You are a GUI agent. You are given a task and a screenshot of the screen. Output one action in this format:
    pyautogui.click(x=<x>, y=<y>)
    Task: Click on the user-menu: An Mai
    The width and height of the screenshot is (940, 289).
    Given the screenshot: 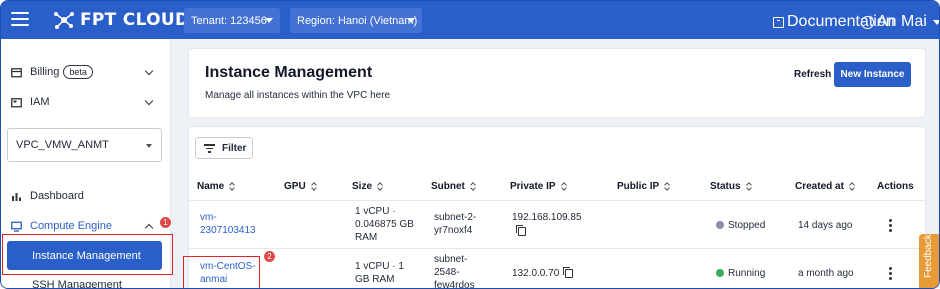 What is the action you would take?
    pyautogui.click(x=900, y=22)
    